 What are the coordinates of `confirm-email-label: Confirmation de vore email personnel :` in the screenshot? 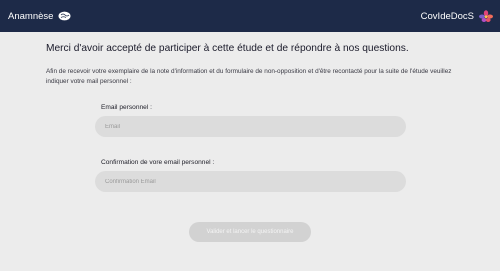 It's located at (158, 162).